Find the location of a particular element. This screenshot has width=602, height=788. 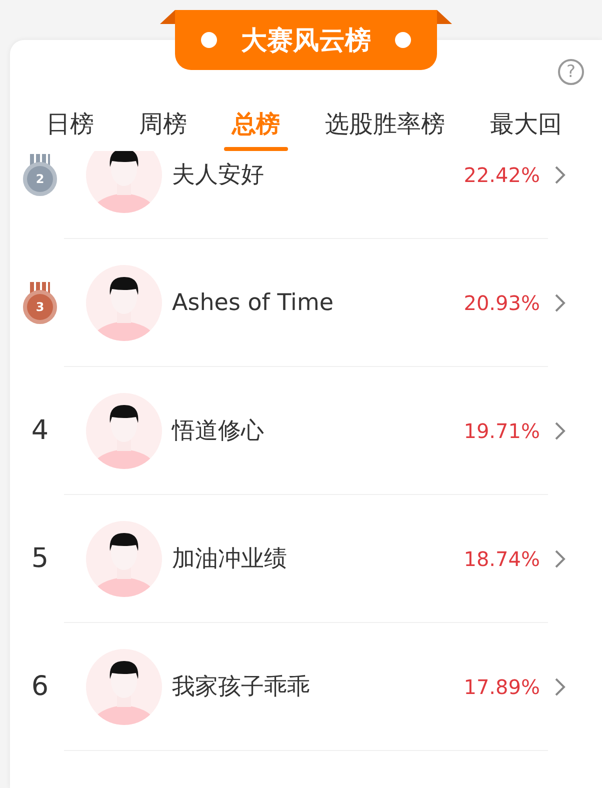

return-rate: 17.89% is located at coordinates (502, 686).